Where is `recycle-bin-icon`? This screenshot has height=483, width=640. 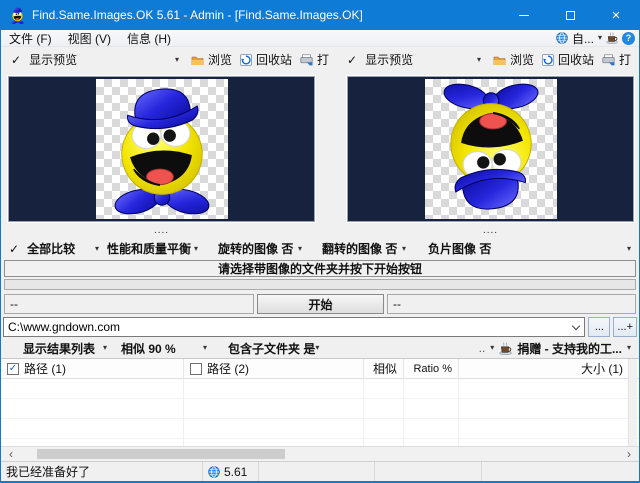
recycle-bin-icon is located at coordinates (245, 59).